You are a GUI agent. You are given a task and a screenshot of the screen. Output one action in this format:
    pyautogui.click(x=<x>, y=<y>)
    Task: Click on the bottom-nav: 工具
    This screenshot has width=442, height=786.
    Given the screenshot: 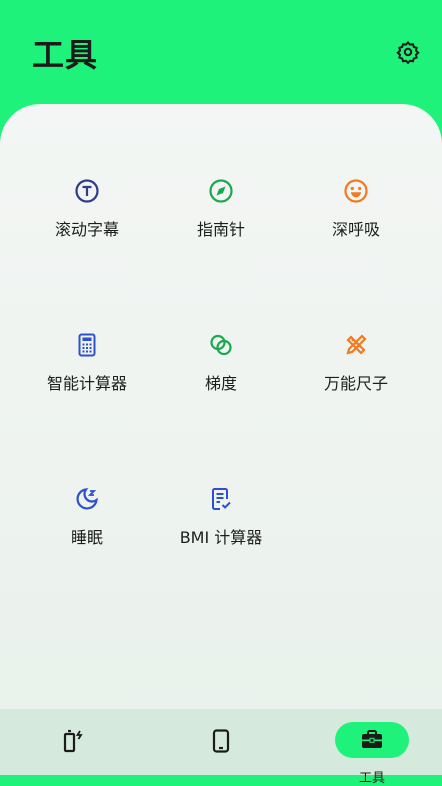 What is the action you would take?
    pyautogui.click(x=221, y=747)
    